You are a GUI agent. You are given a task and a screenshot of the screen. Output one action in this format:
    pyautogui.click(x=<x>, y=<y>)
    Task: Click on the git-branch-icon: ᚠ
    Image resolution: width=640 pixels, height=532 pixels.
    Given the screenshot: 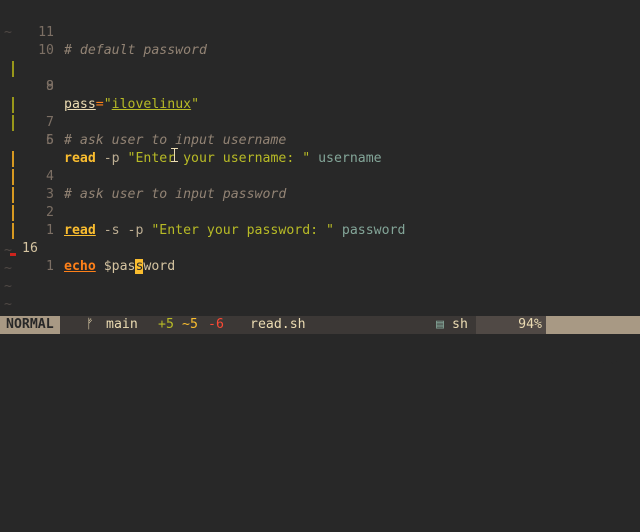 What is the action you would take?
    pyautogui.click(x=90, y=324)
    